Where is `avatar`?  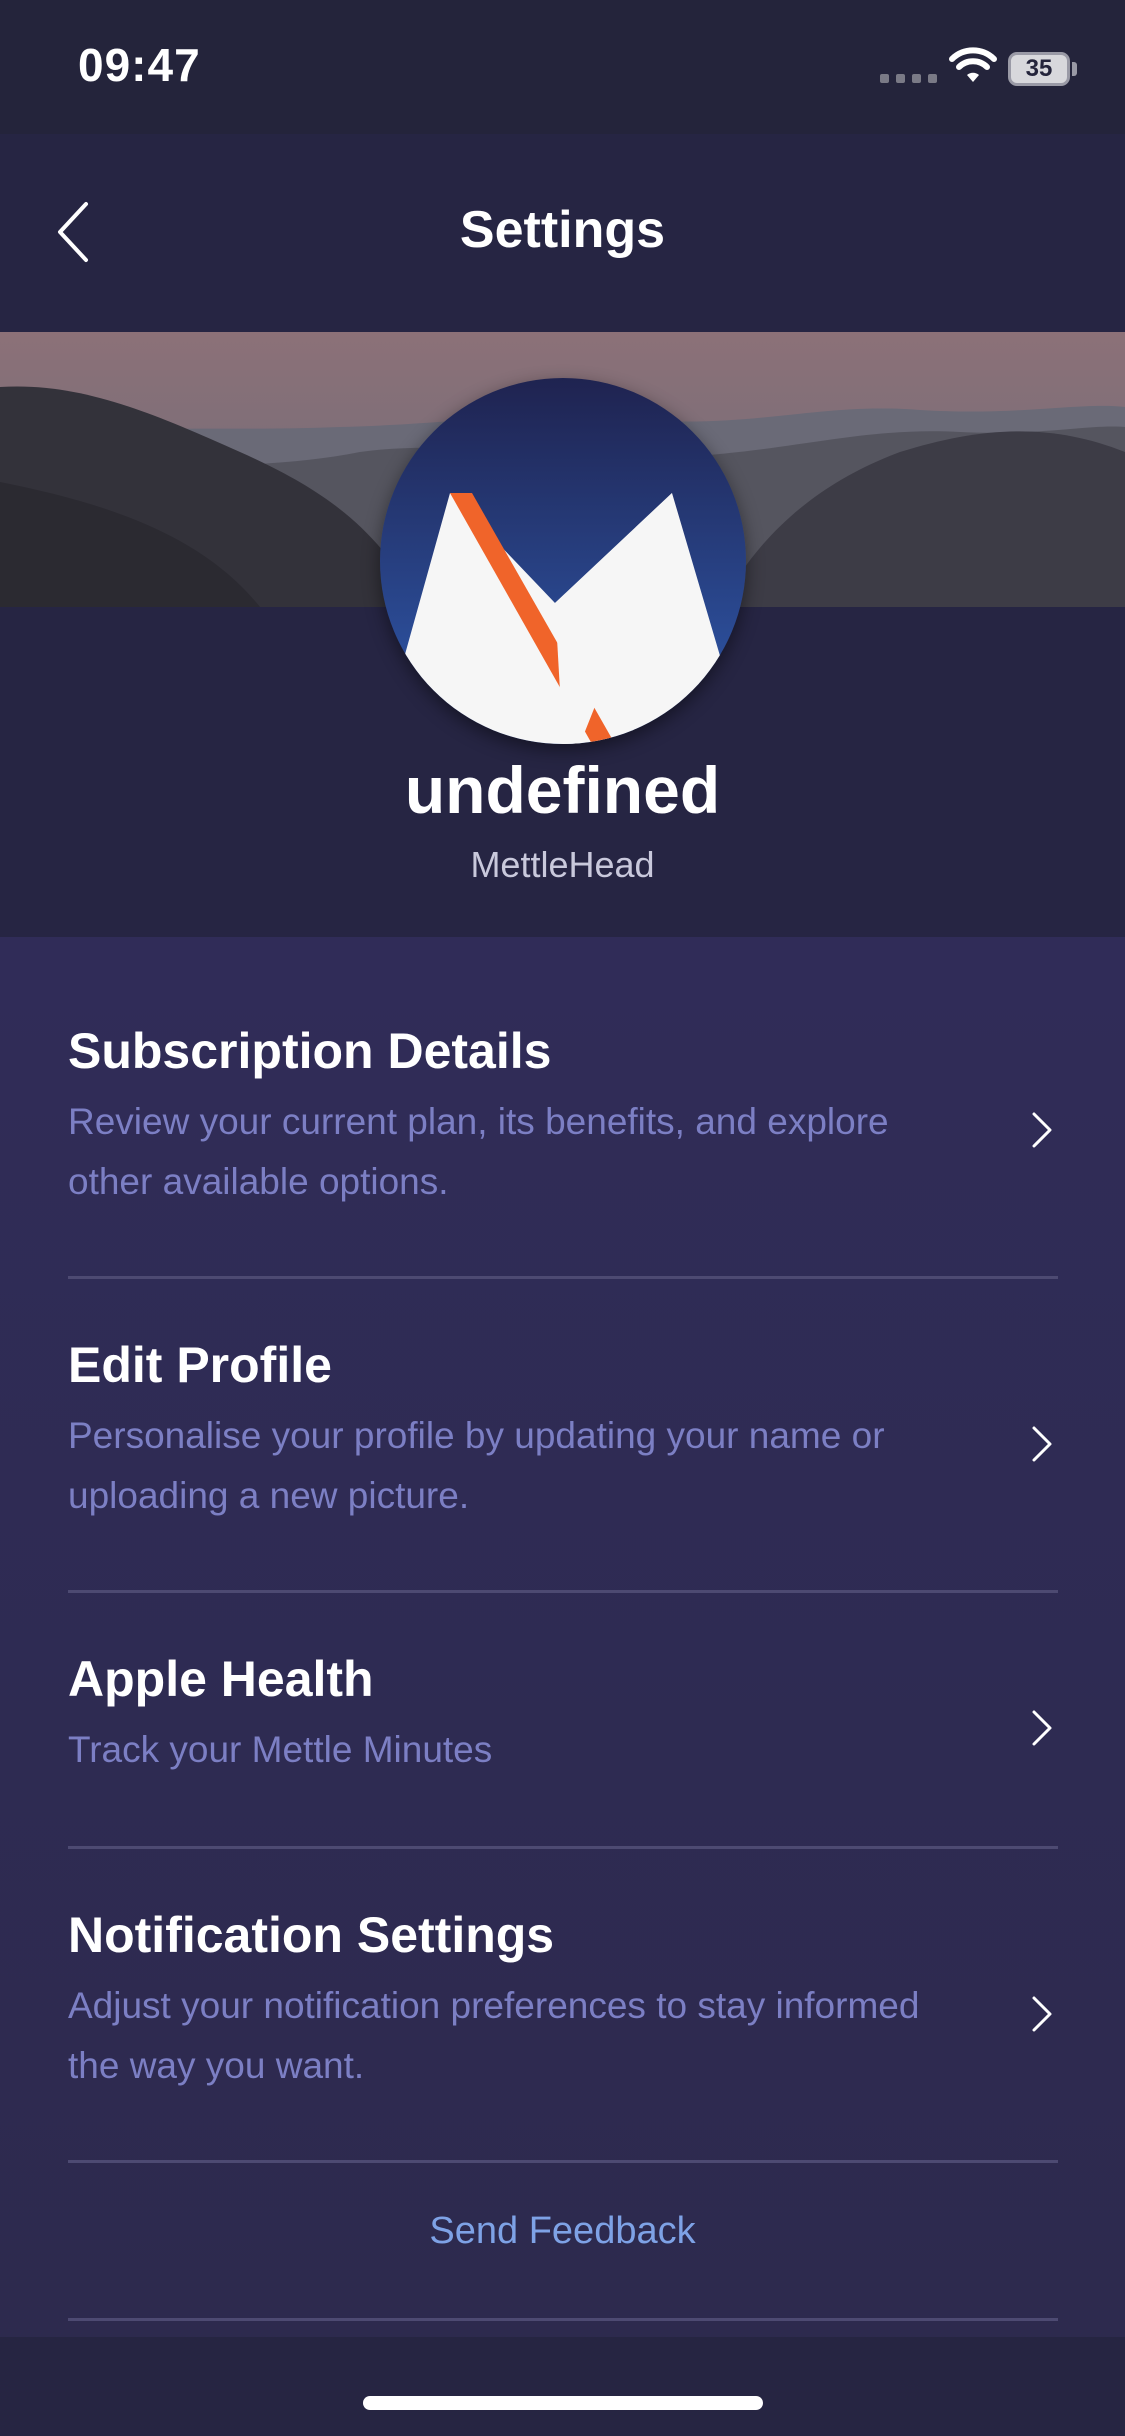
avatar is located at coordinates (563, 561).